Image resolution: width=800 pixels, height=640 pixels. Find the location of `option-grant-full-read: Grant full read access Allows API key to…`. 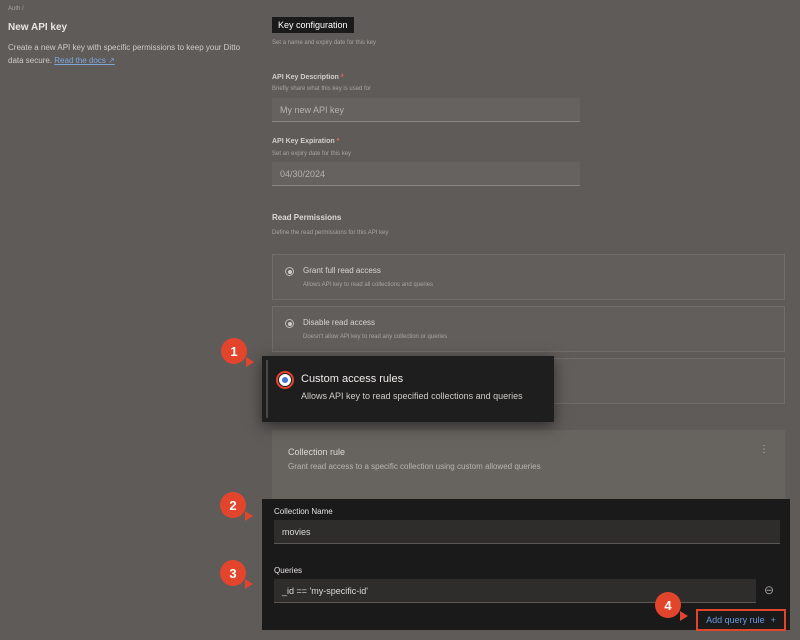

option-grant-full-read: Grant full read access Allows API key to… is located at coordinates (528, 277).